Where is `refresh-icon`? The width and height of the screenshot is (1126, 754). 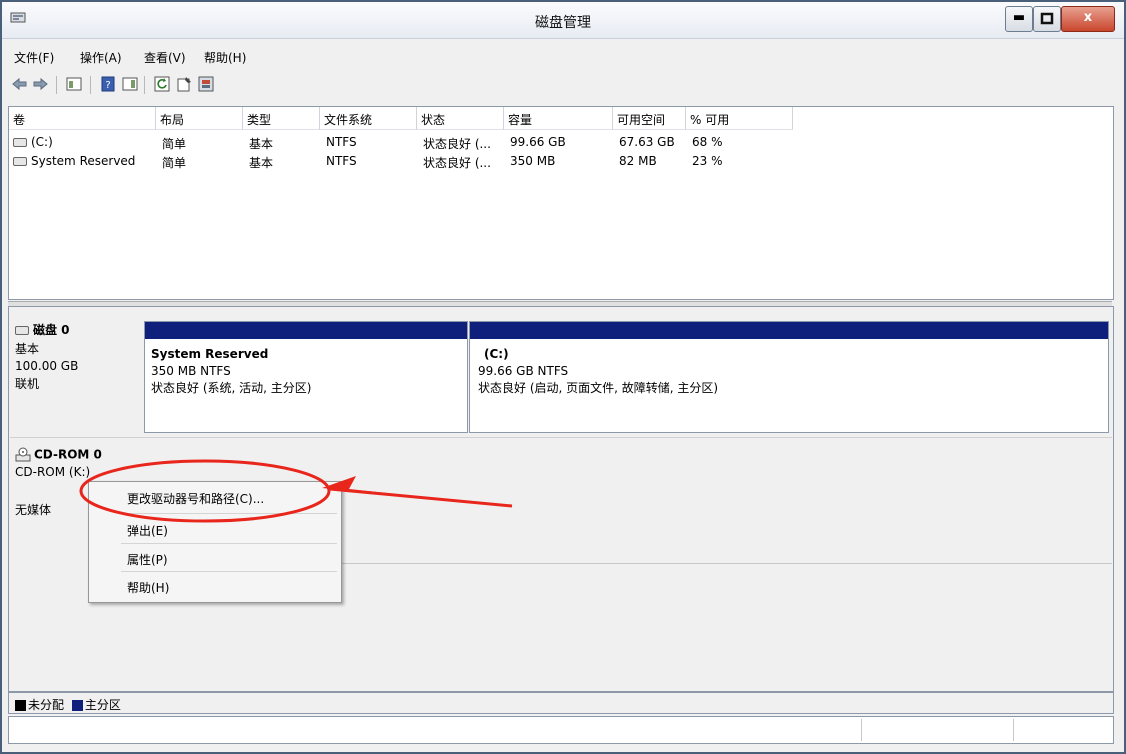
refresh-icon is located at coordinates (162, 84).